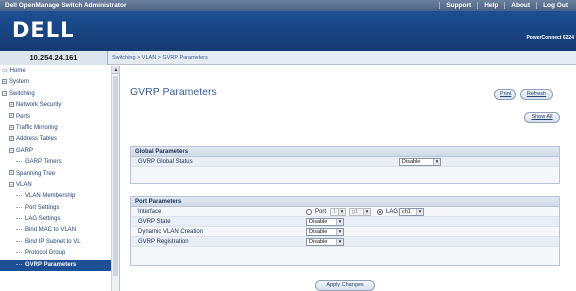 This screenshot has height=291, width=576. I want to click on gvrp-global-status-value: Disable, so click(411, 162).